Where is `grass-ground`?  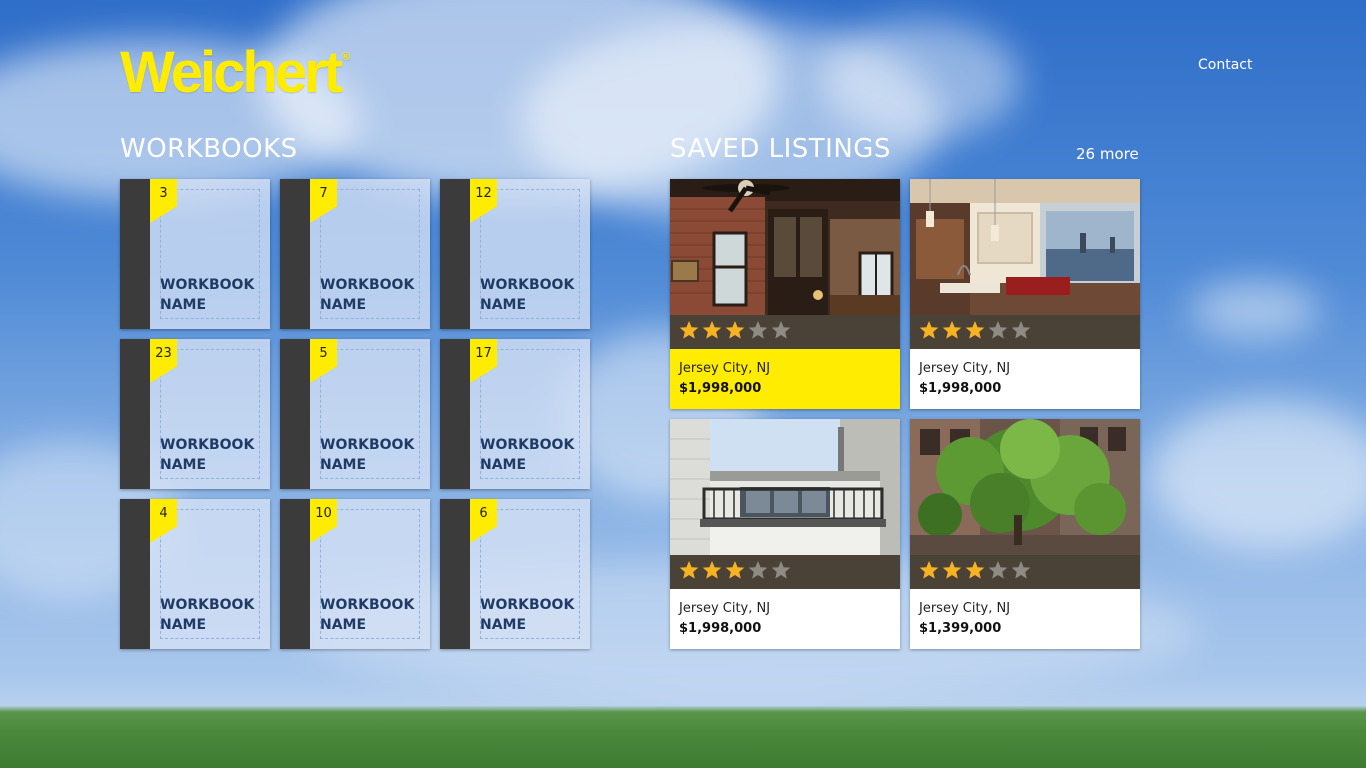 grass-ground is located at coordinates (683, 737).